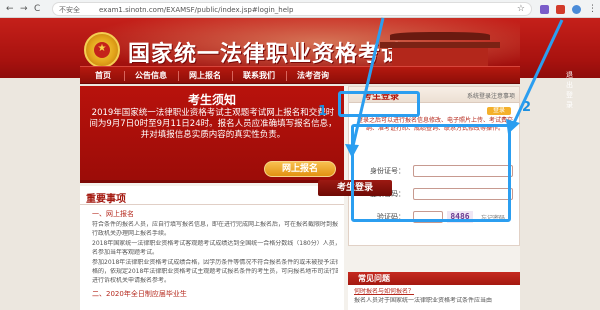  I want to click on nav-contact: 联系我们, so click(259, 75).